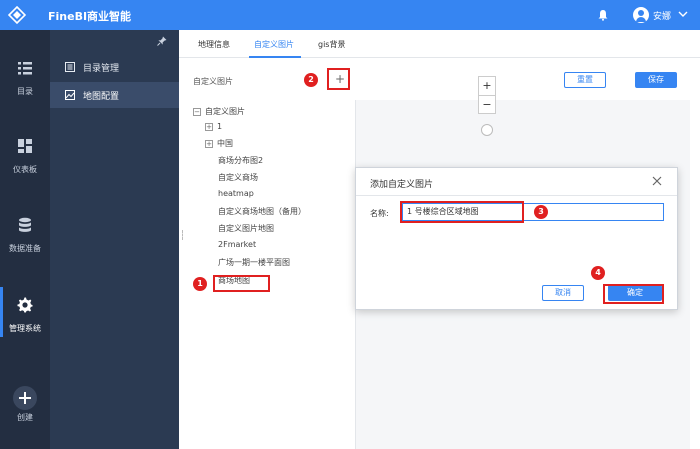 Image resolution: width=700 pixels, height=449 pixels. I want to click on compass-icon, so click(487, 130).